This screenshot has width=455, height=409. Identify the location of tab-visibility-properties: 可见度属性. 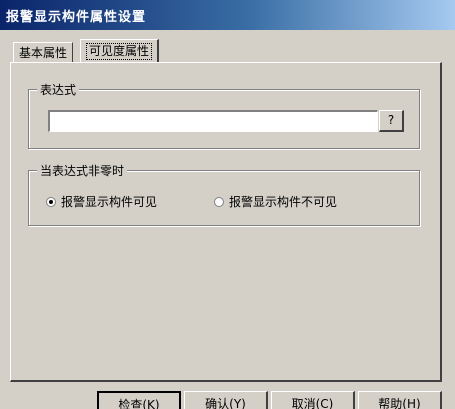
(120, 50).